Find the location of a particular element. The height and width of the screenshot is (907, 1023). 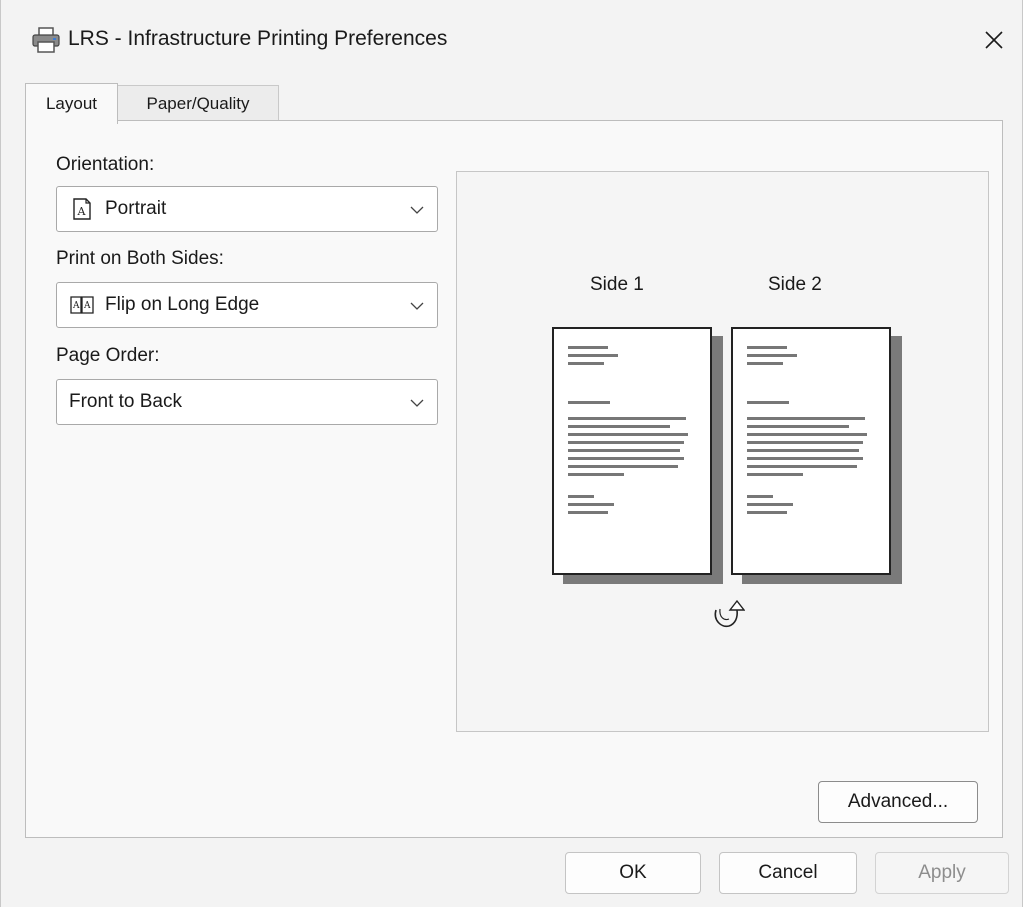

printer-icon is located at coordinates (46, 40).